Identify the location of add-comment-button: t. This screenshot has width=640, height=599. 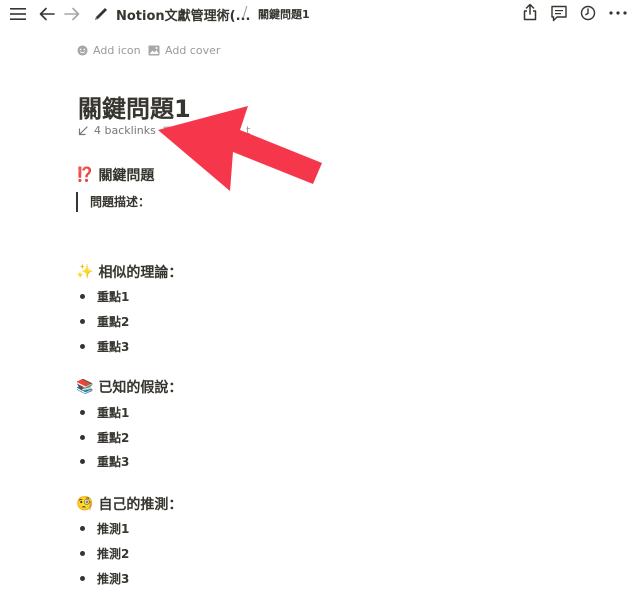
(206, 130).